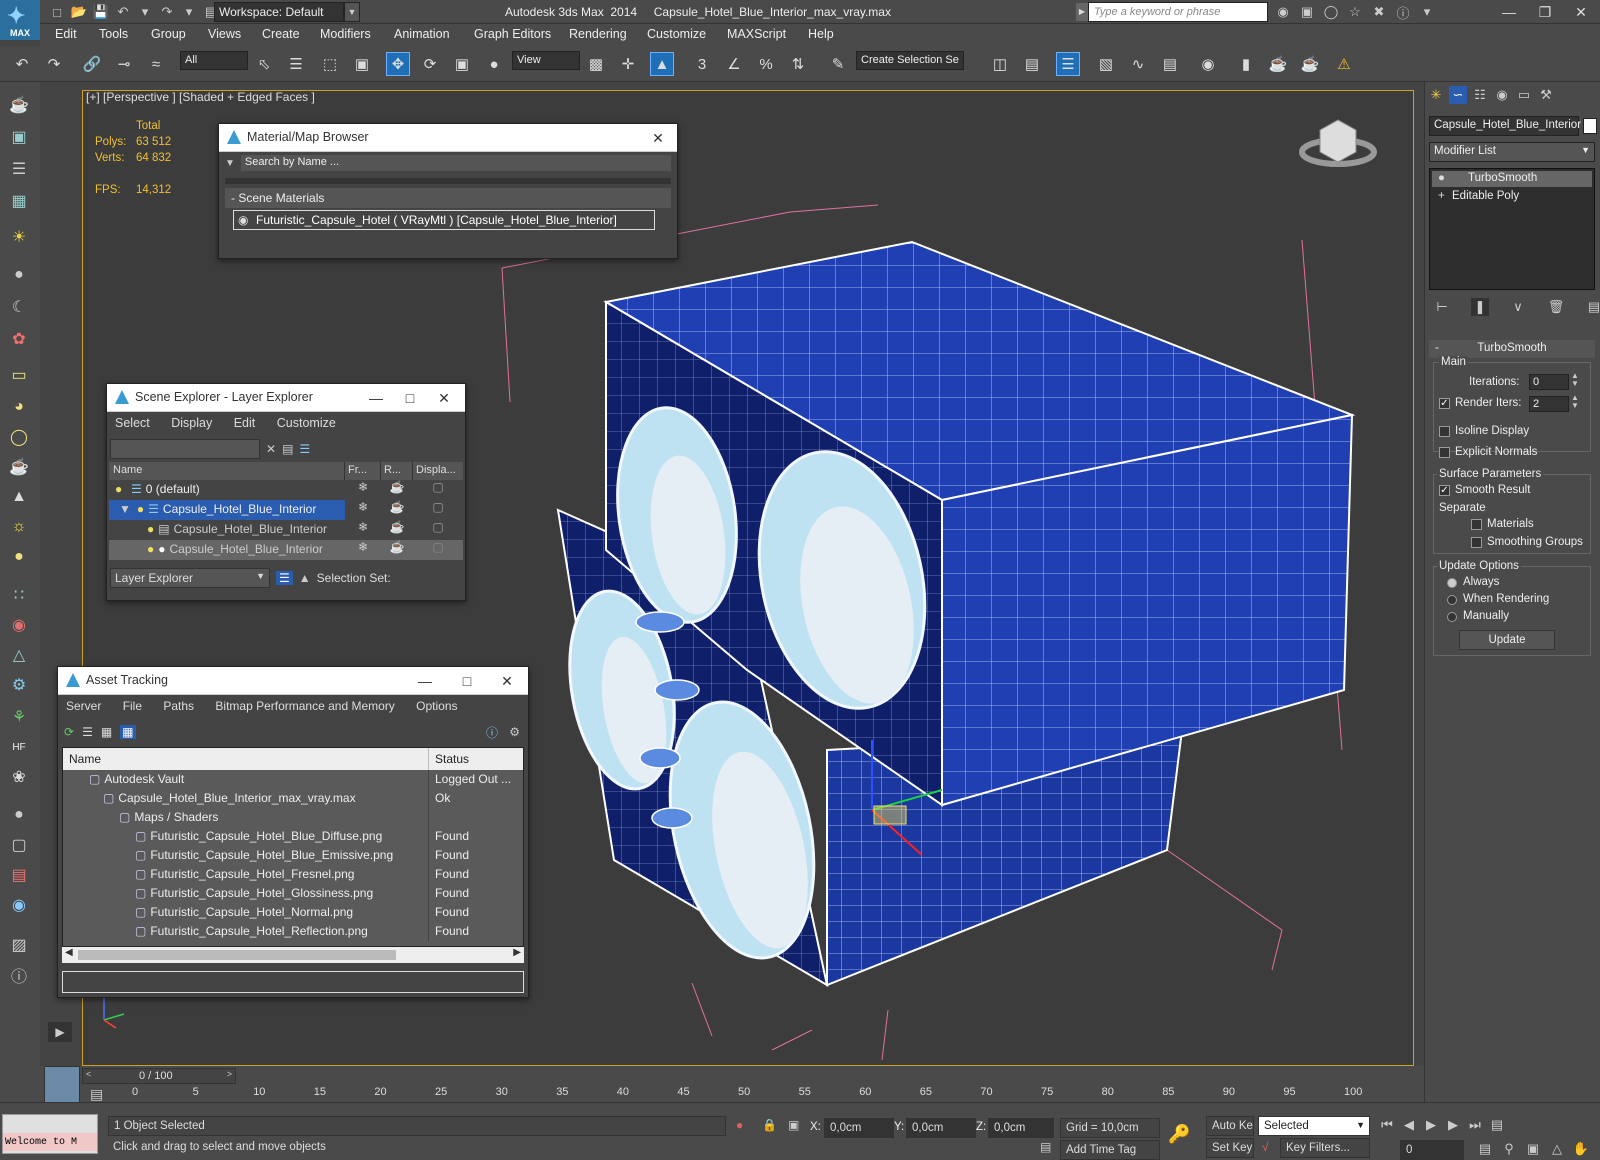 The image size is (1600, 1160). Describe the element at coordinates (168, 34) in the screenshot. I see `menu-group: Group` at that location.